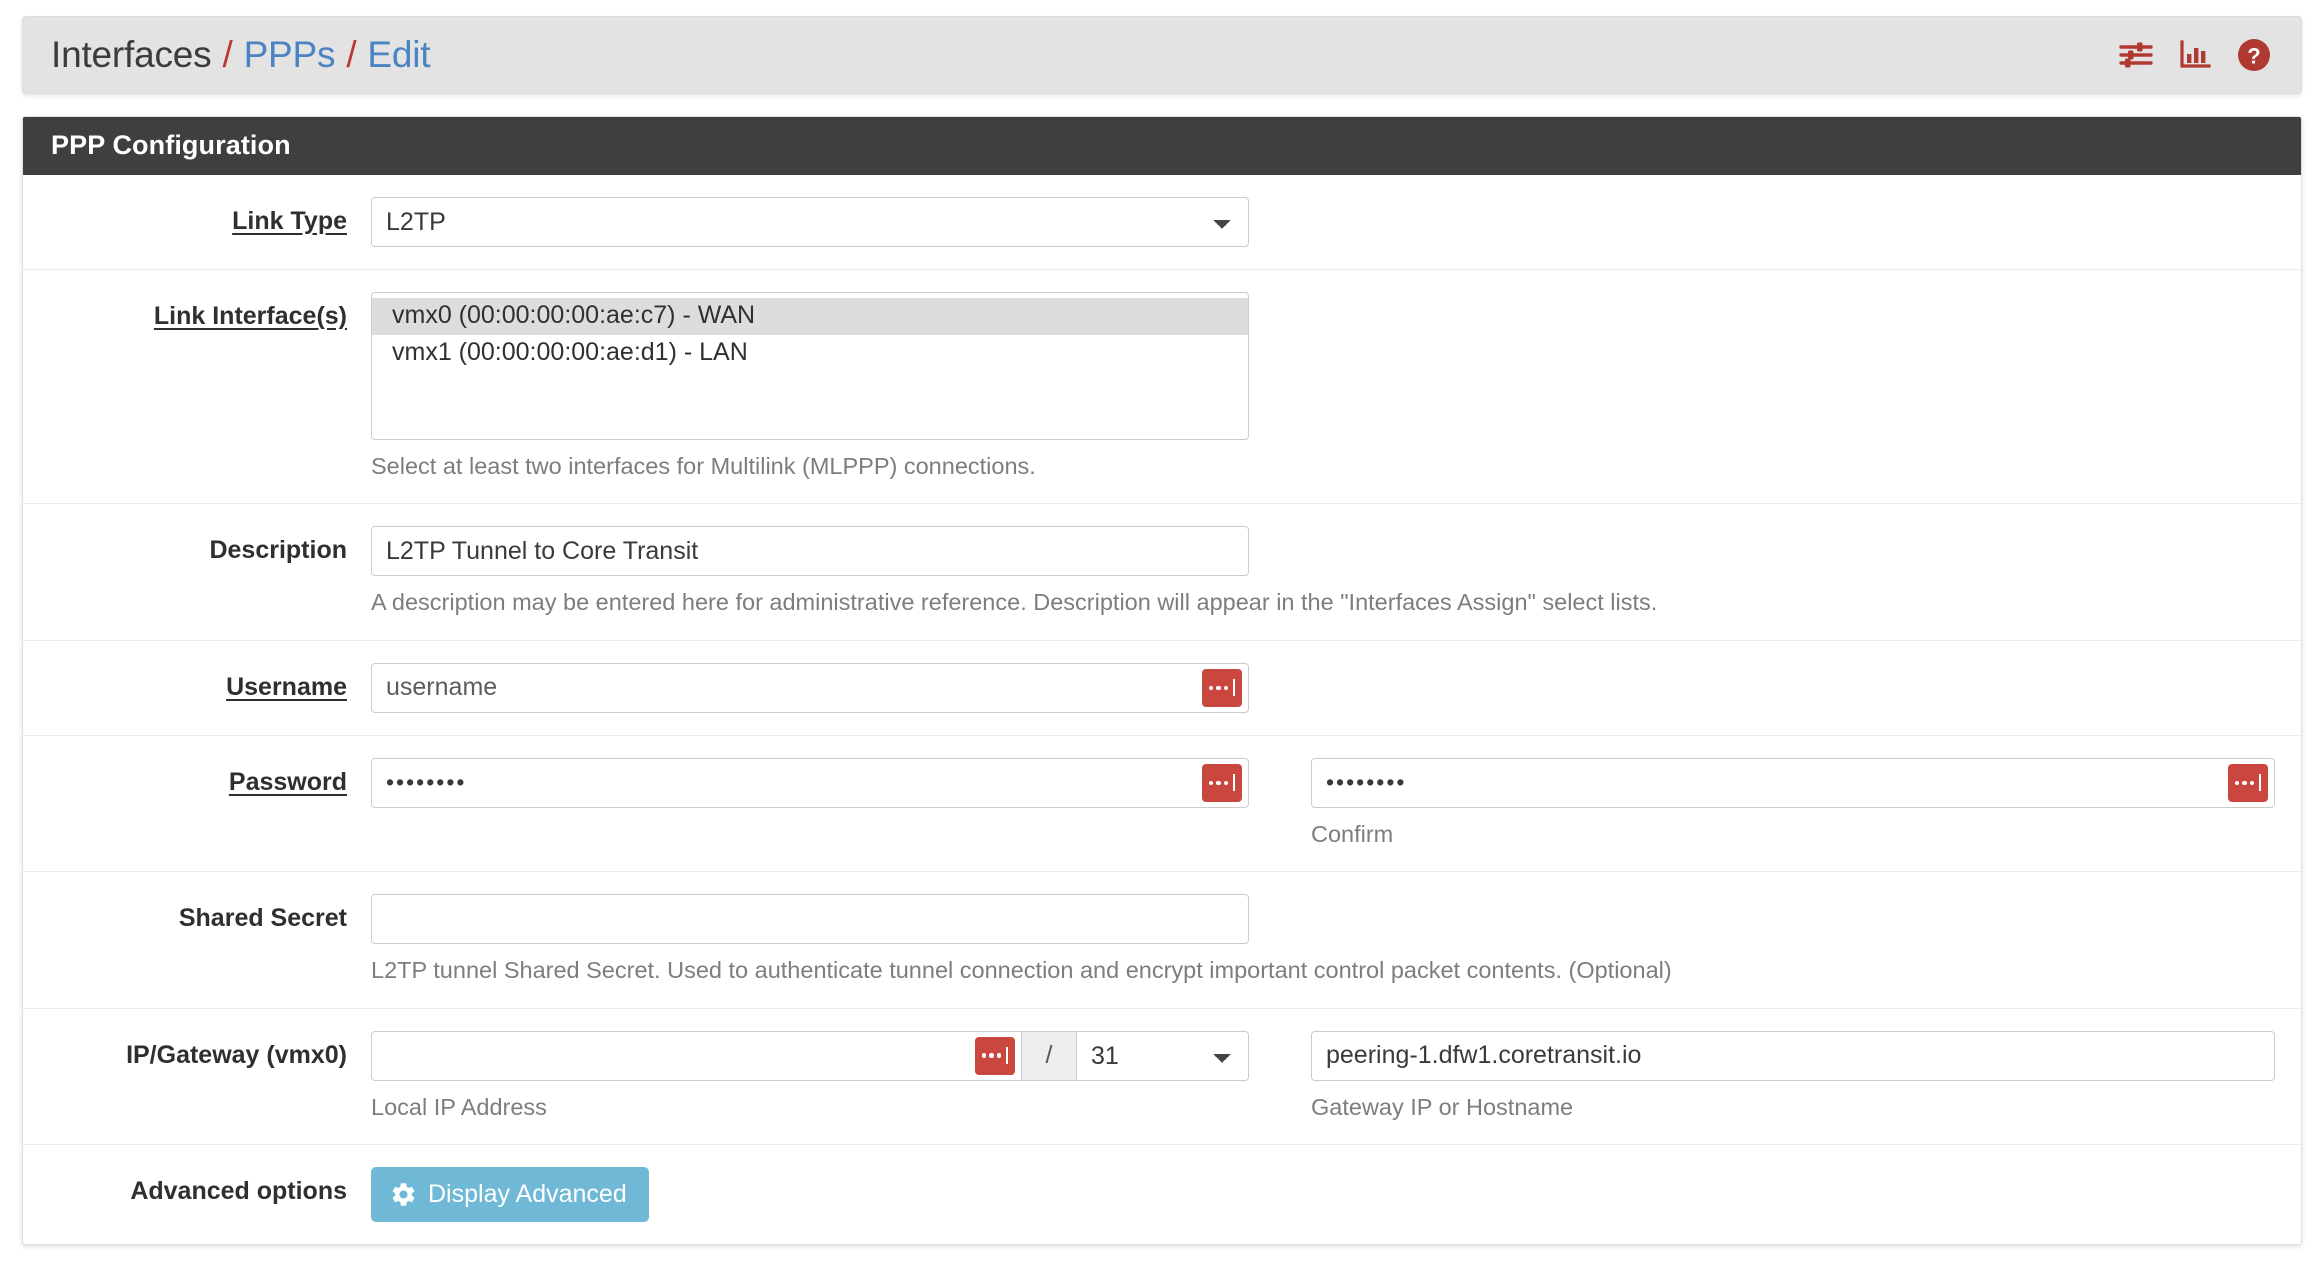 Image resolution: width=2324 pixels, height=1276 pixels. What do you see at coordinates (673, 1055) in the screenshot?
I see `local-ip-input` at bounding box center [673, 1055].